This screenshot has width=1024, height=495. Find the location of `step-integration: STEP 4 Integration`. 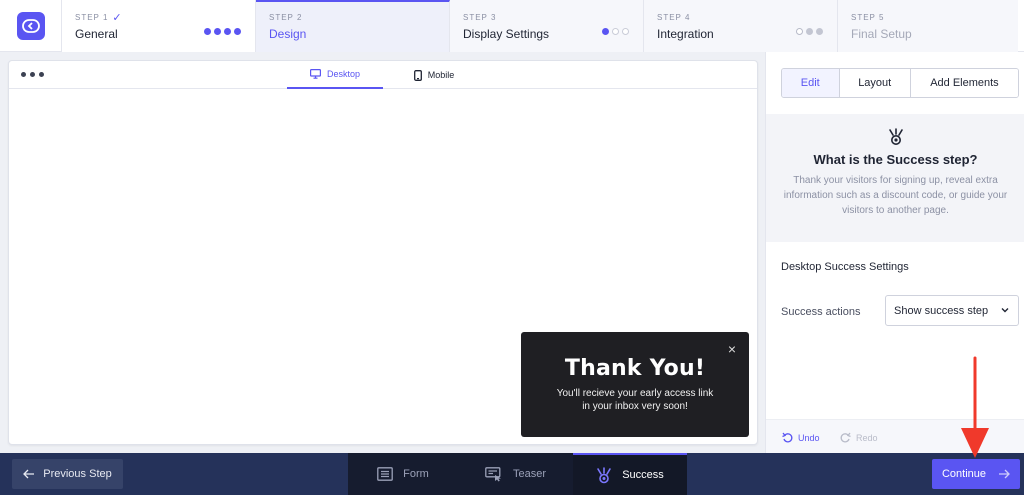

step-integration: STEP 4 Integration is located at coordinates (741, 26).